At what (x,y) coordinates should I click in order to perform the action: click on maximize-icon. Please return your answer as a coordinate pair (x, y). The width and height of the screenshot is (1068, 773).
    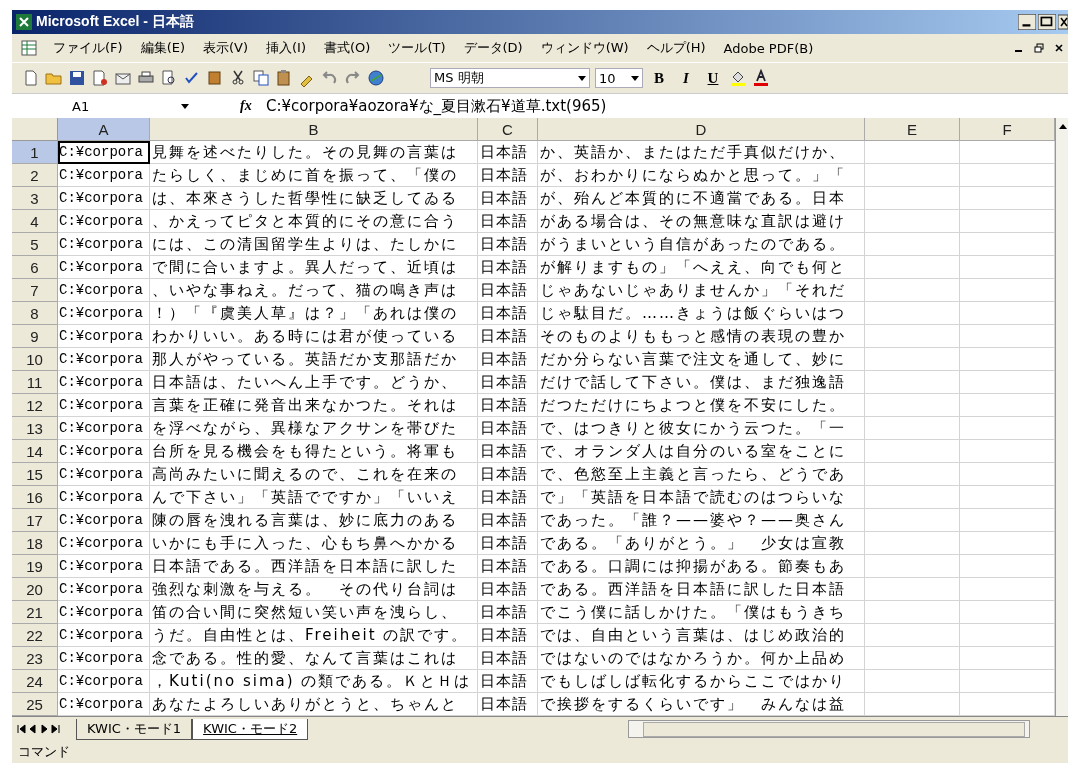
    Looking at the image, I should click on (1047, 22).